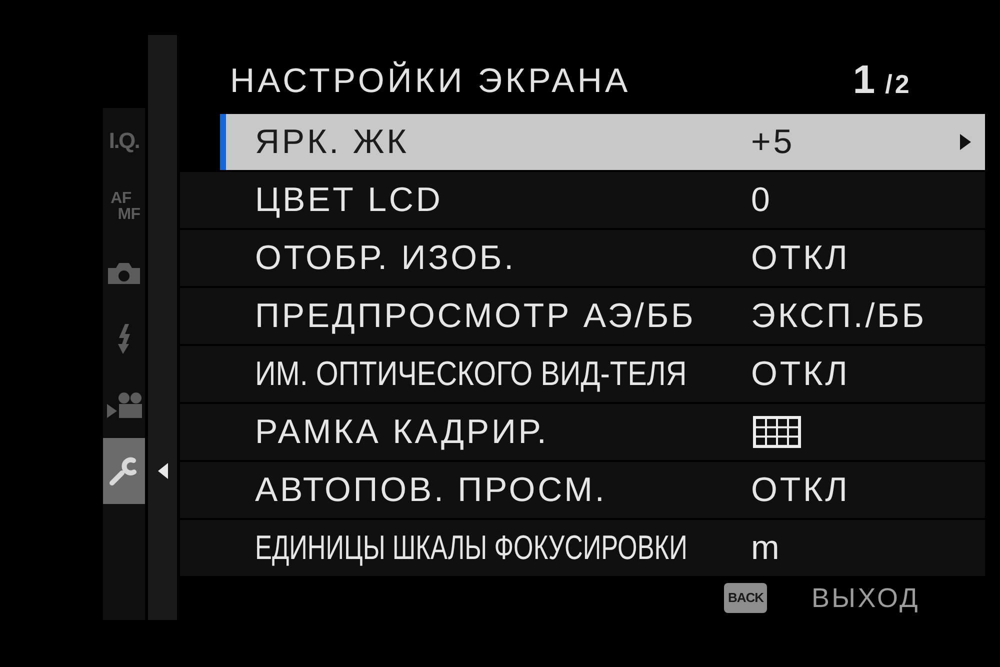 The width and height of the screenshot is (1000, 667). I want to click on page-number: 1, so click(864, 80).